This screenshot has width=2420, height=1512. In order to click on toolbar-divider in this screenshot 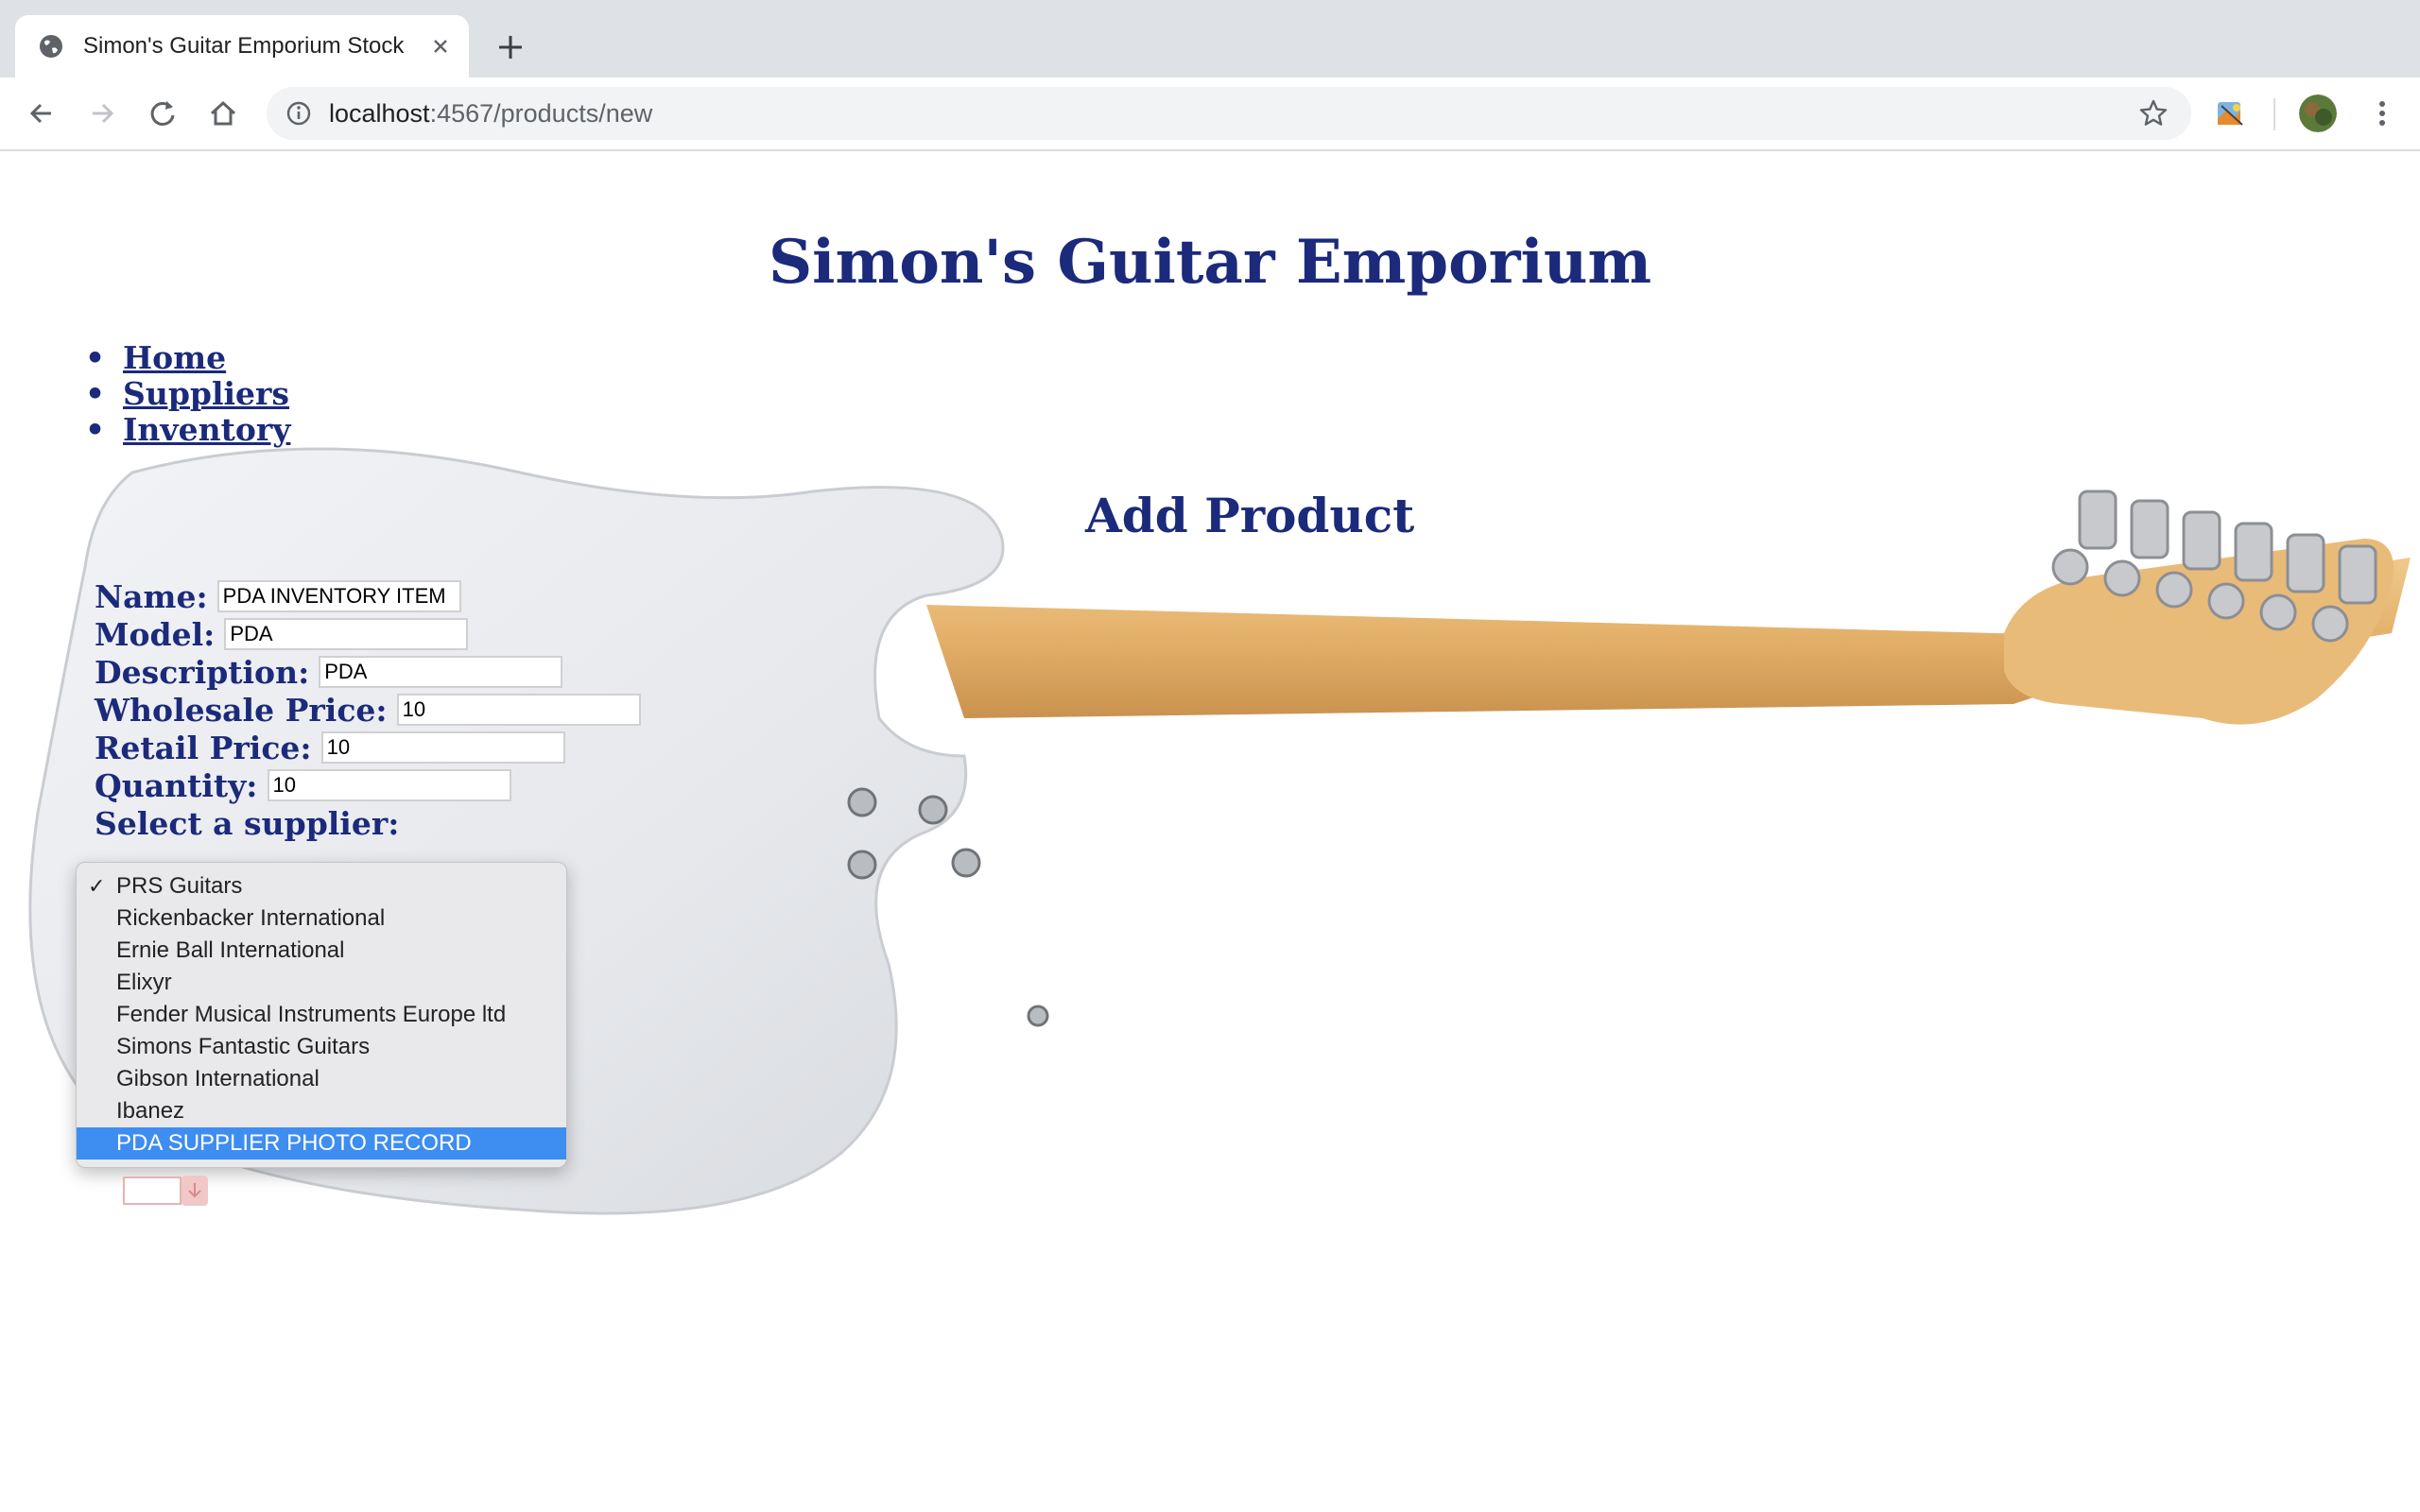, I will do `click(2274, 114)`.